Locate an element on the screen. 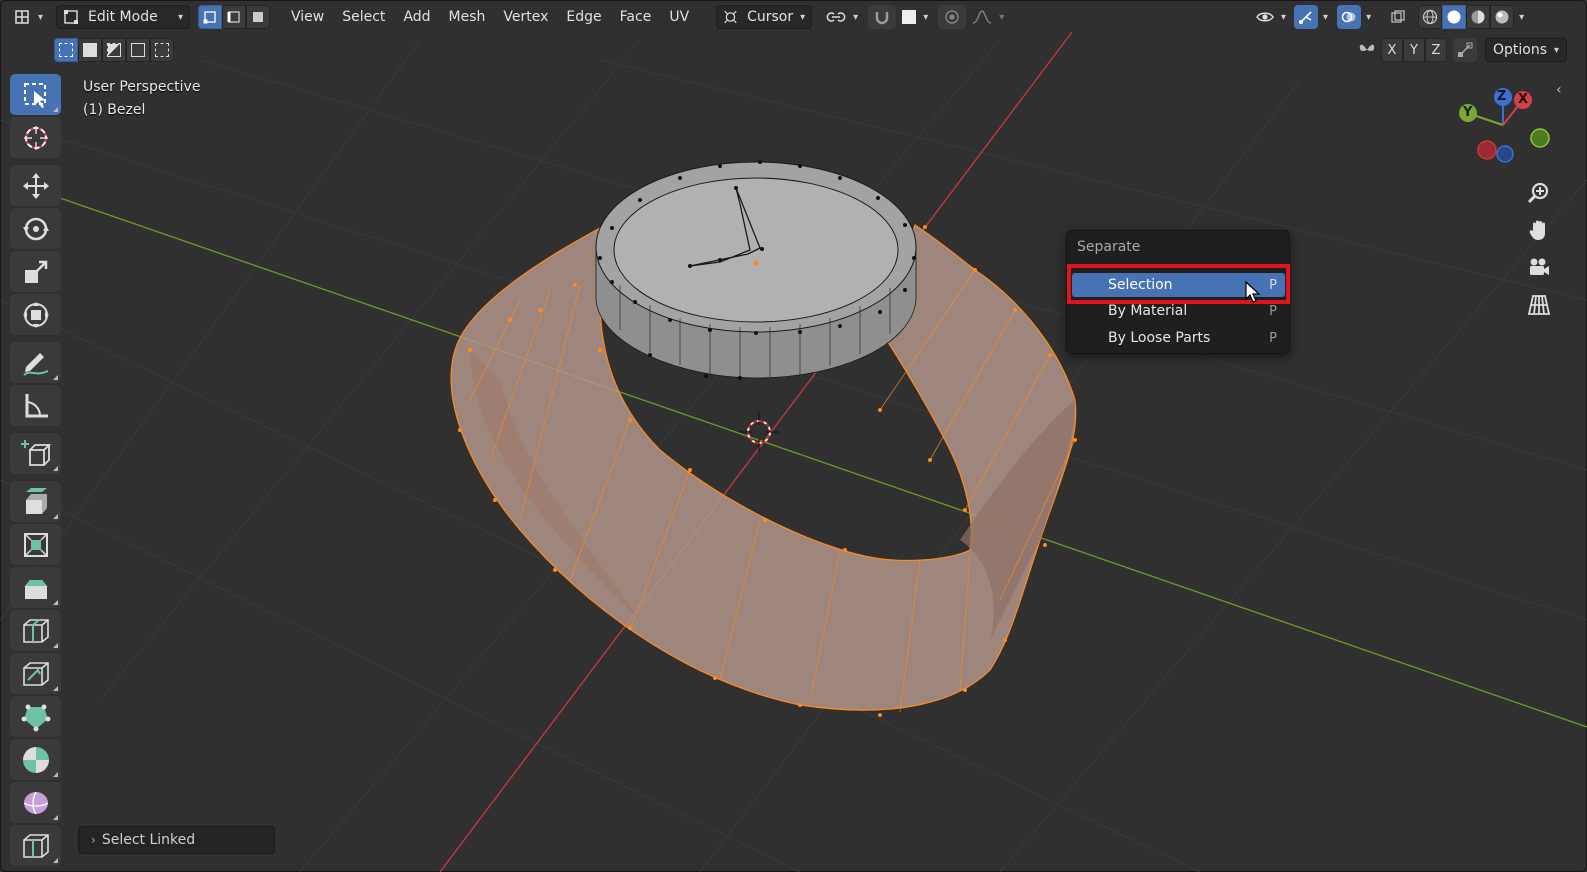 The height and width of the screenshot is (872, 1587). rotate-icon is located at coordinates (35, 228).